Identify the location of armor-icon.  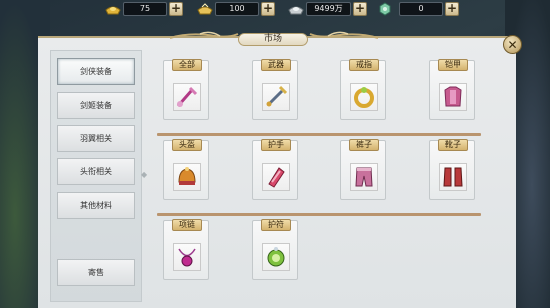
(453, 97).